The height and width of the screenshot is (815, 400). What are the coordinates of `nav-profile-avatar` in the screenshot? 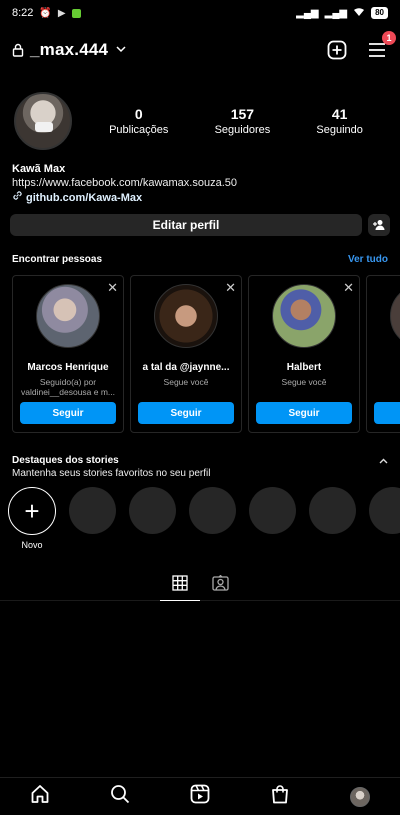 It's located at (360, 796).